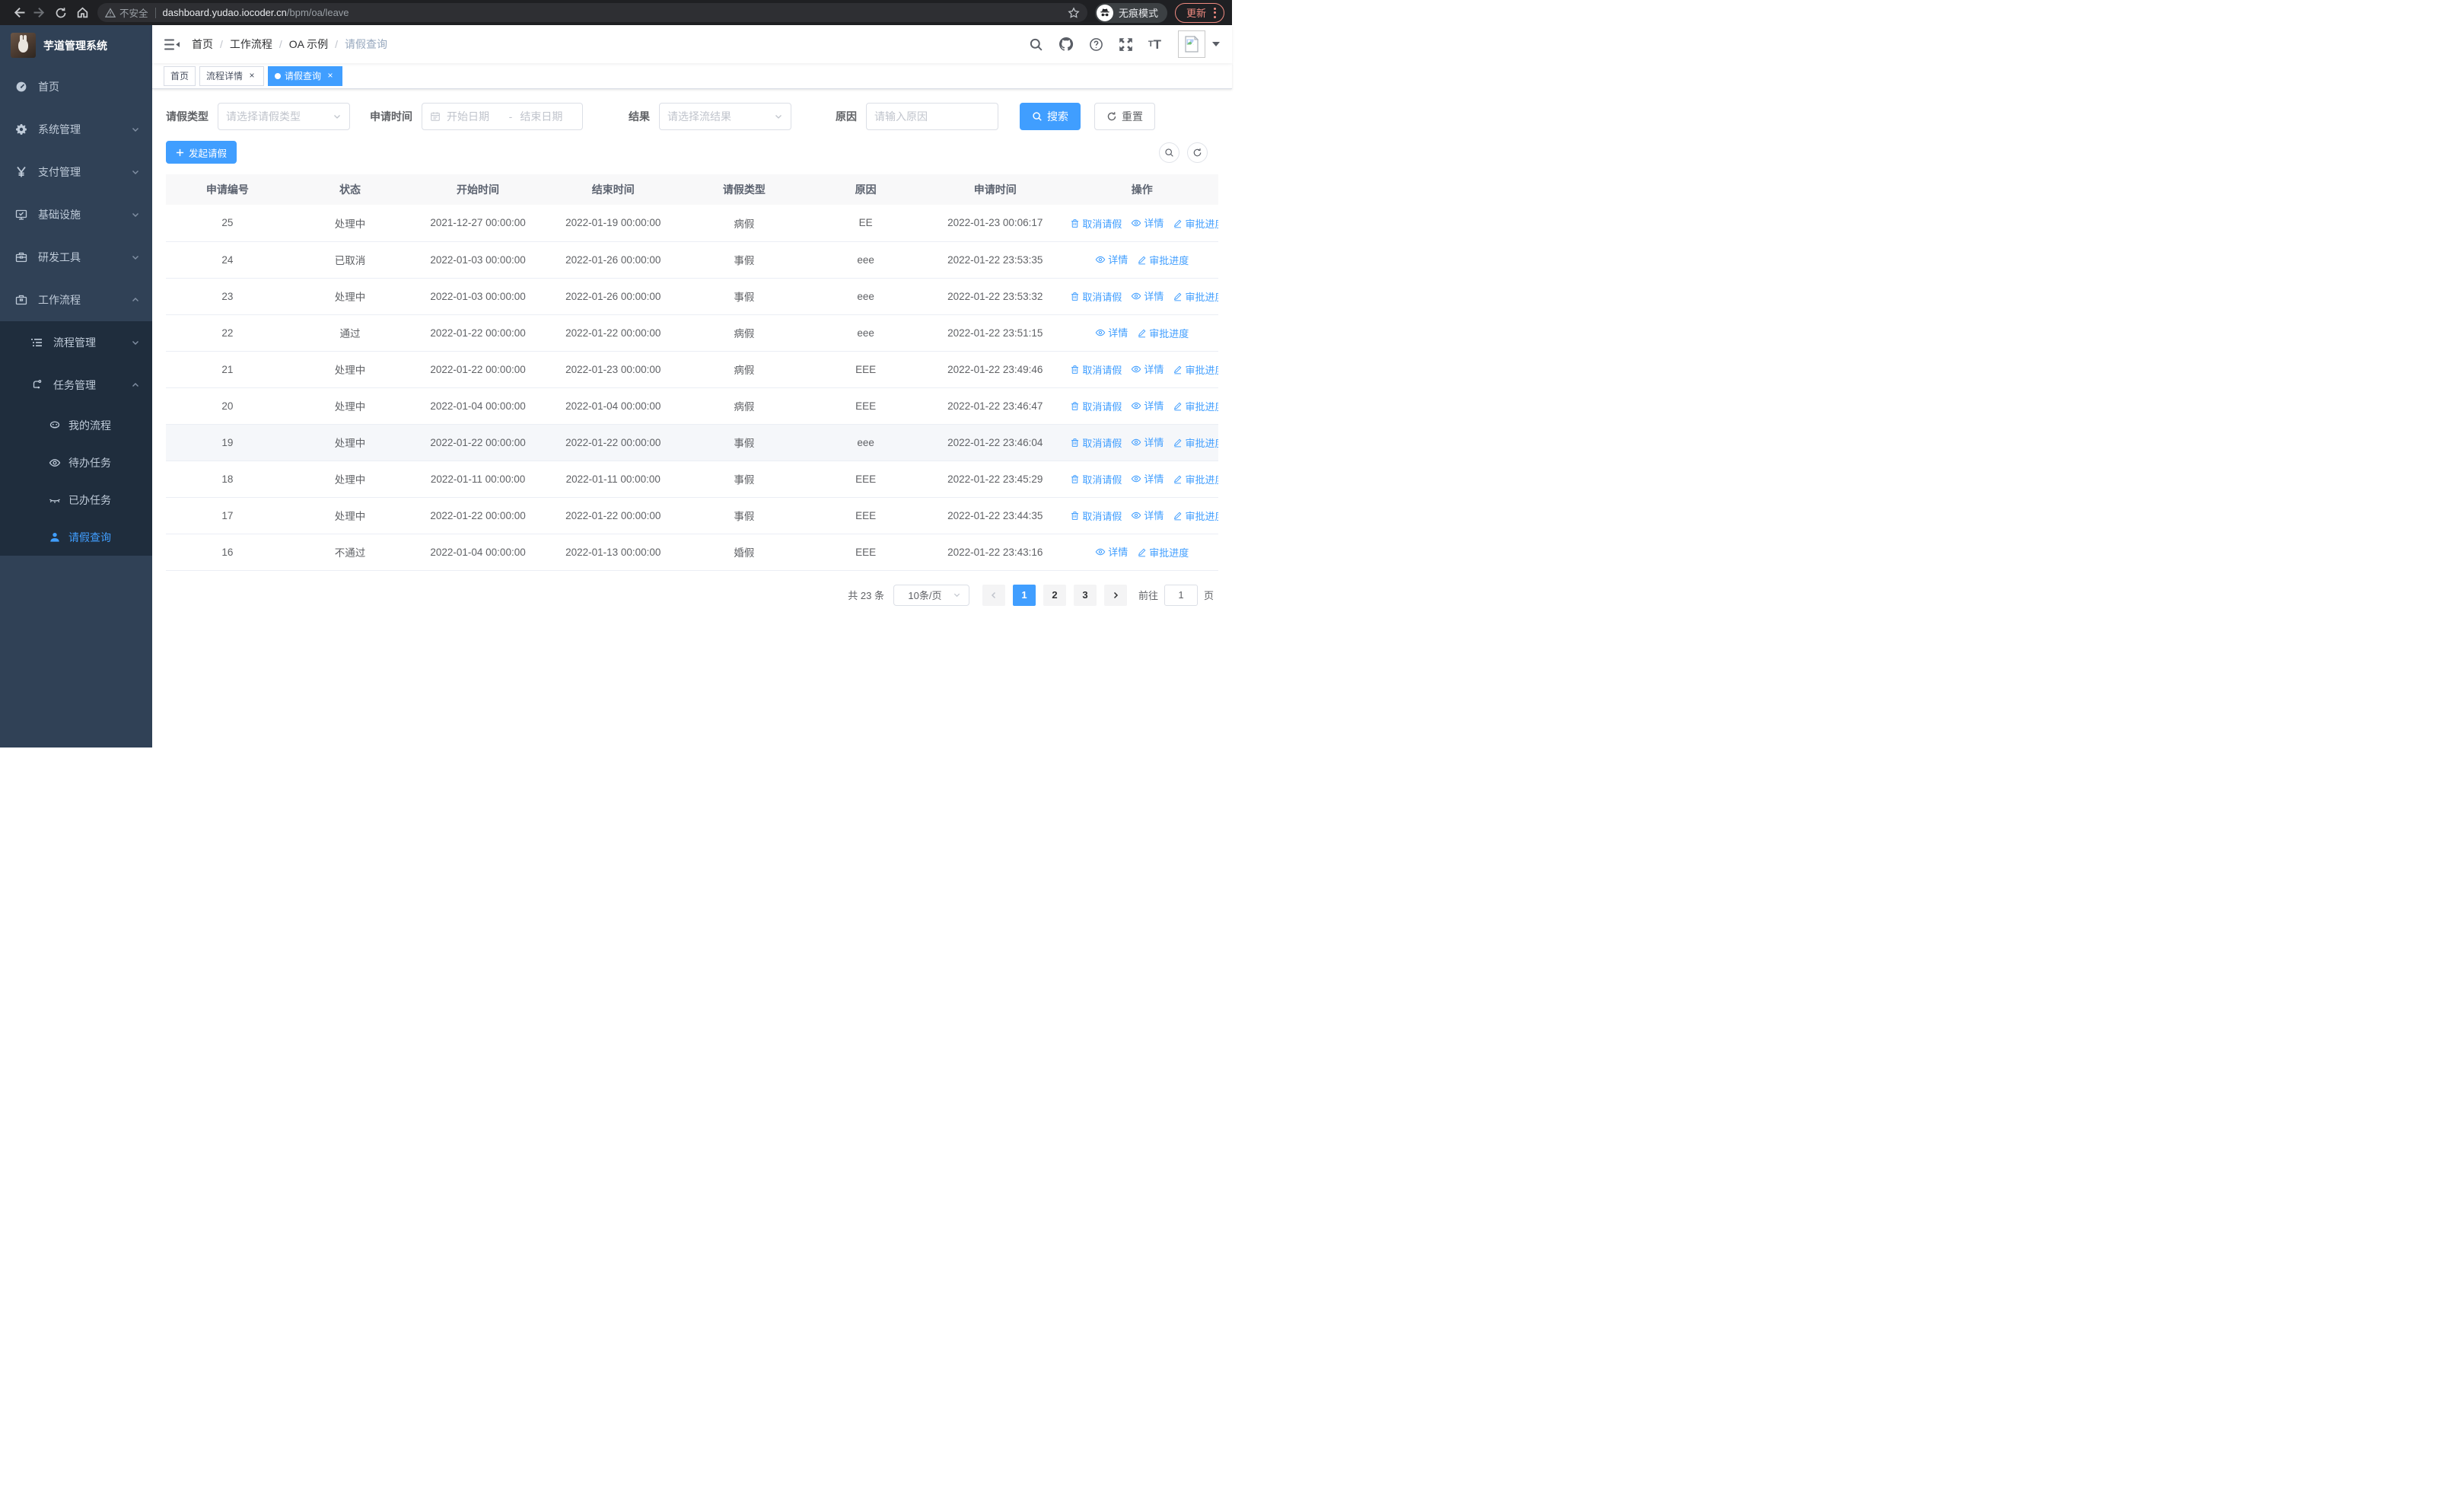 Image resolution: width=2464 pixels, height=1495 pixels. What do you see at coordinates (76, 300) in the screenshot?
I see `sidebar-item-workflow: 工作流程` at bounding box center [76, 300].